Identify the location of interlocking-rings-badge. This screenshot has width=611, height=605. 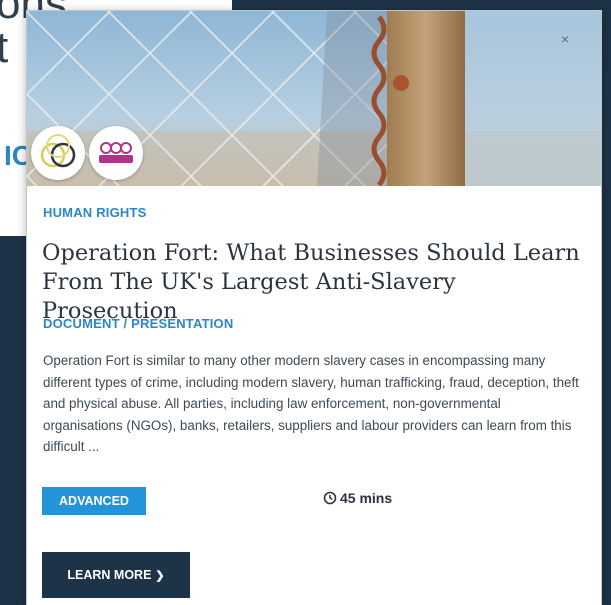
(58, 153).